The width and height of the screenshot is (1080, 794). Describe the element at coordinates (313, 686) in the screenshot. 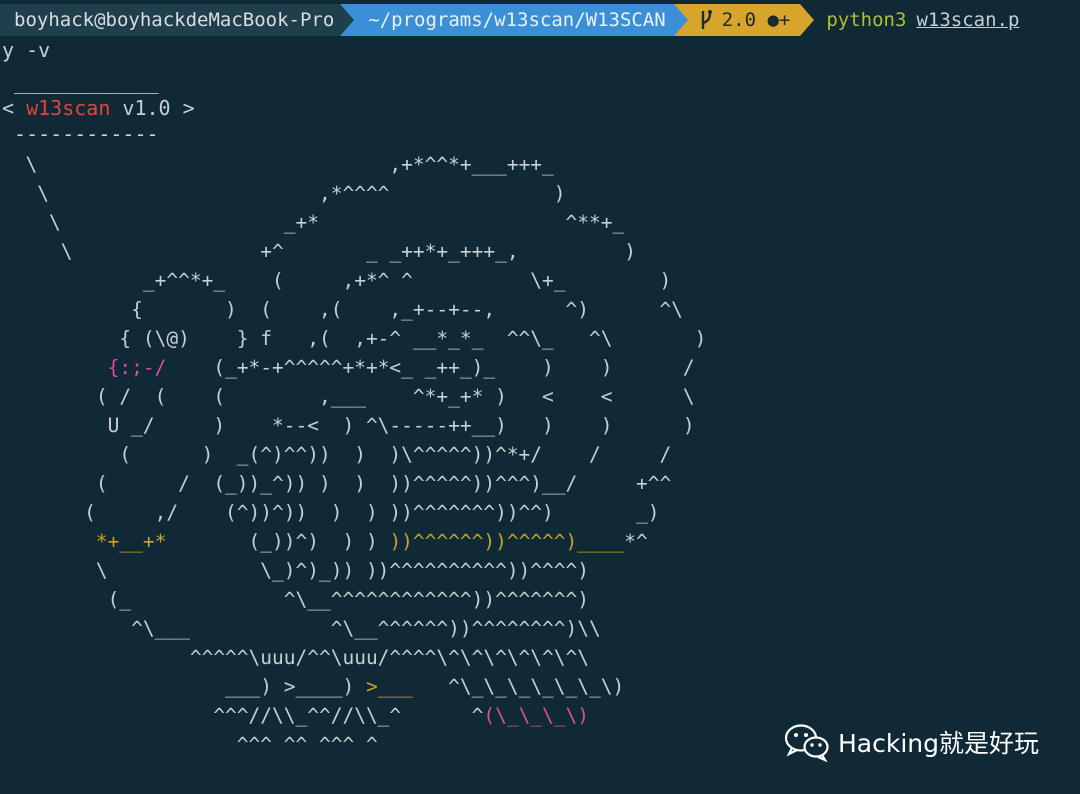

I see `ascii-art-line: ___) >____) >___ ^\_\_\_\_\_\_\)` at that location.